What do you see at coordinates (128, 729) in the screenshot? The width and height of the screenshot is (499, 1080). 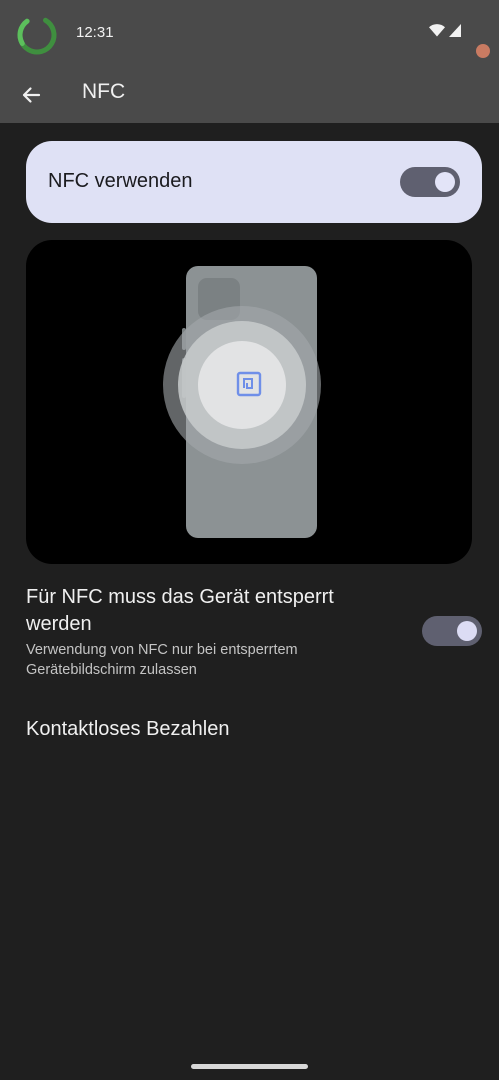 I see `contactless-payment-label: Kontaktloses Bezahlen` at bounding box center [128, 729].